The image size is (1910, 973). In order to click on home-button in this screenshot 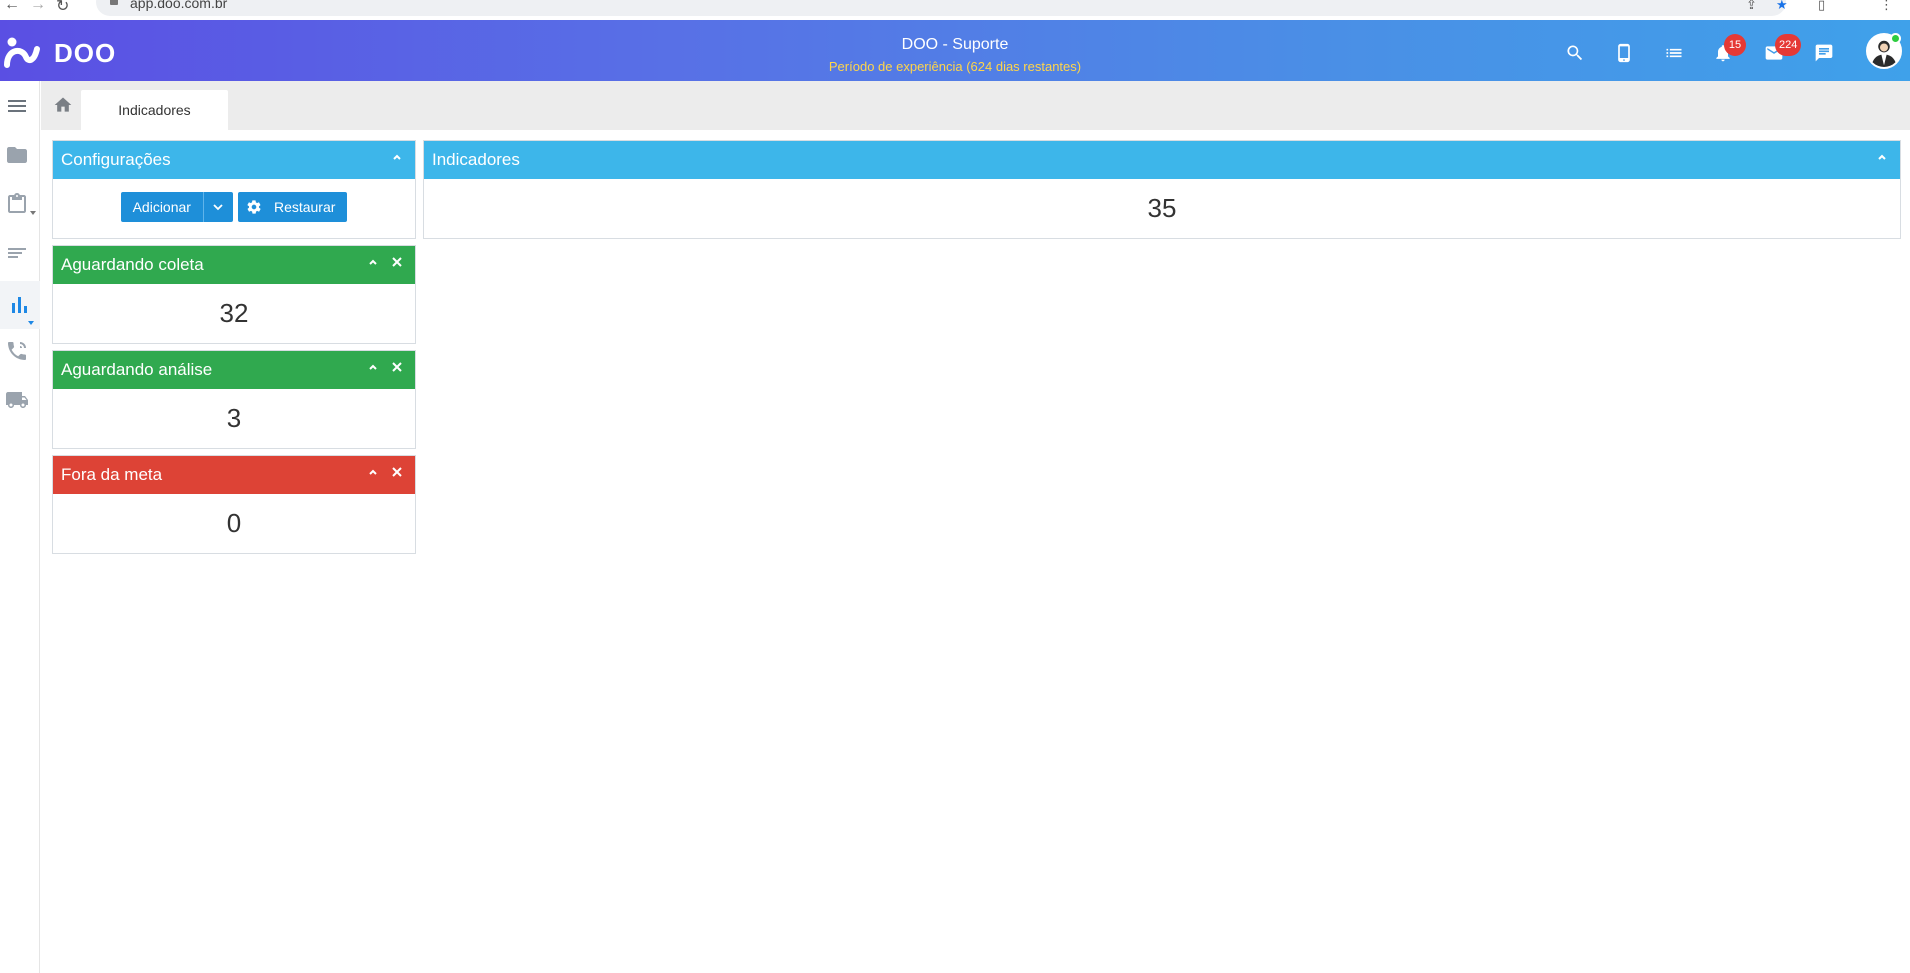, I will do `click(63, 105)`.